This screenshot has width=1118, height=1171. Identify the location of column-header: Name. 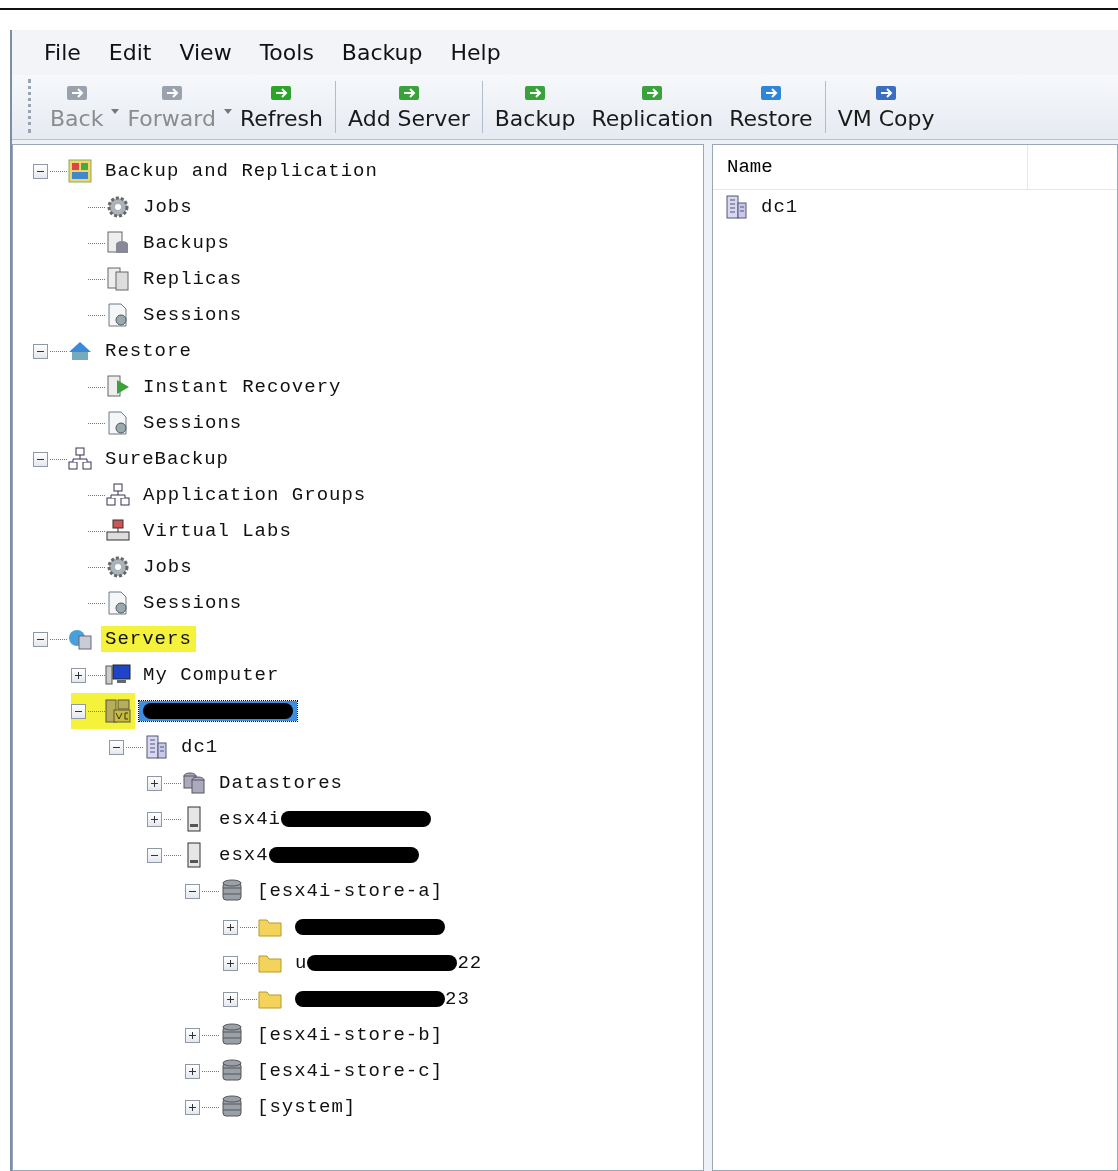
(870, 167).